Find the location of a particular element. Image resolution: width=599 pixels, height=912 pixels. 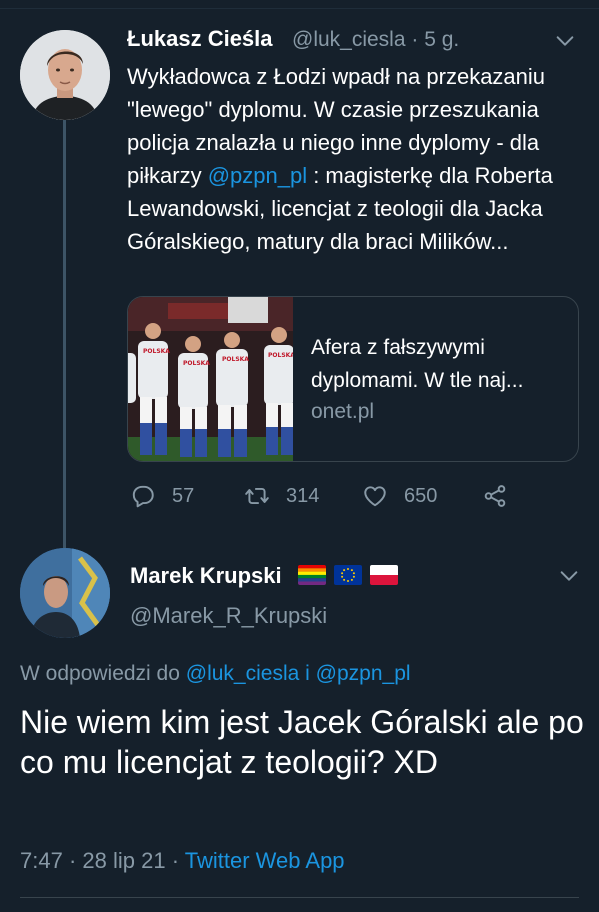

tweet-time: 7:47 is located at coordinates (41, 860).